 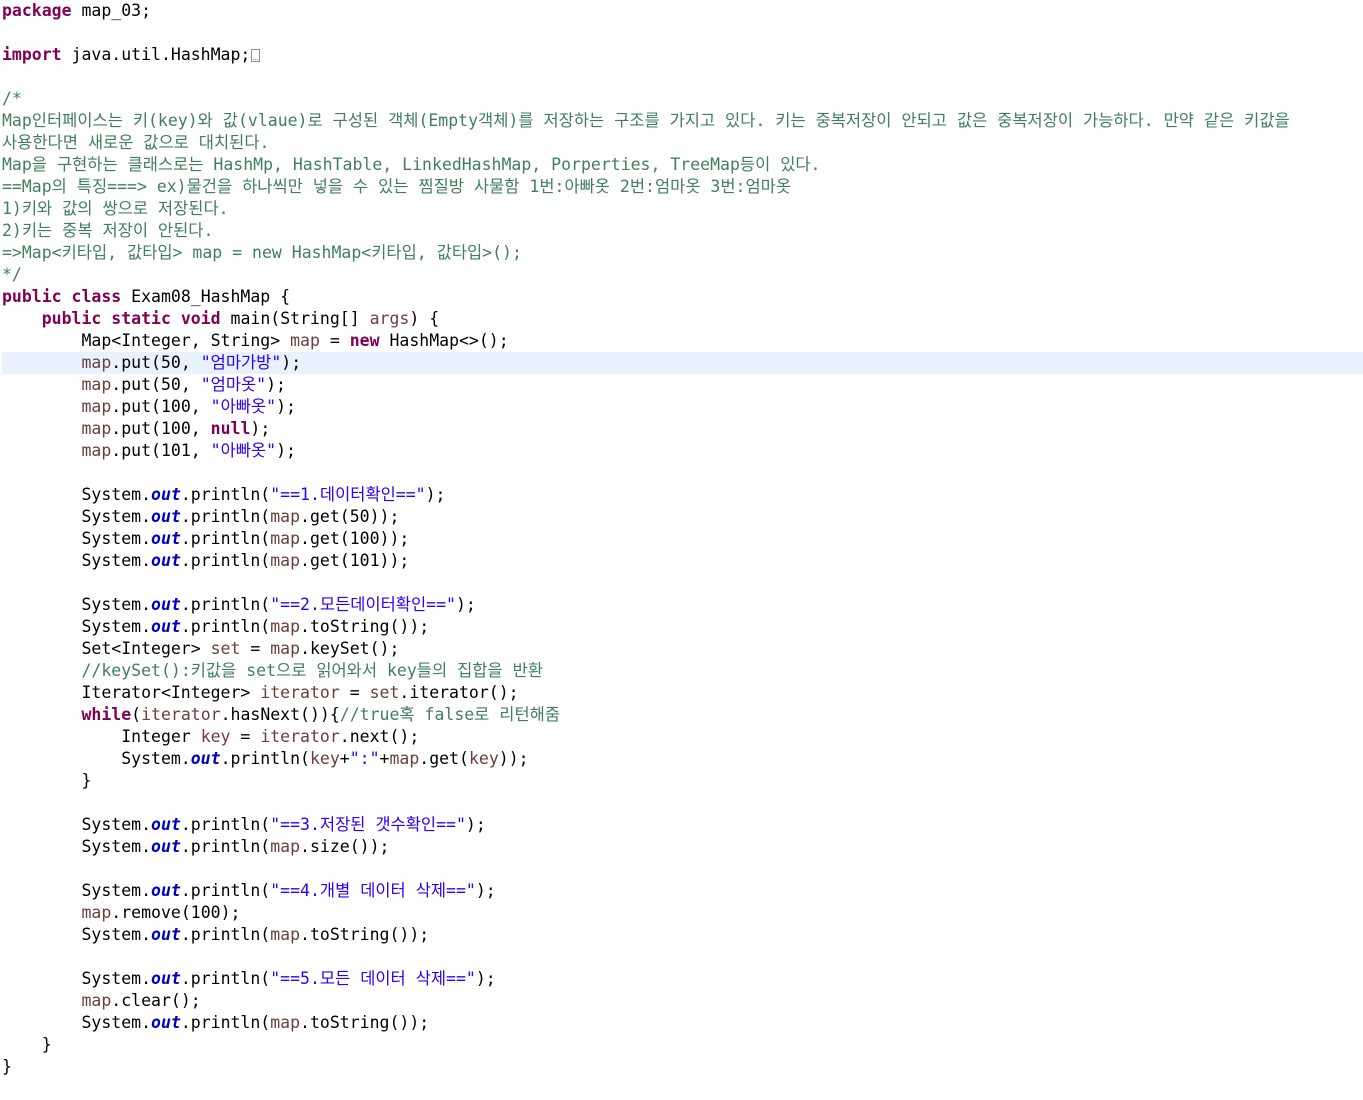 I want to click on code-text: .get(100));, so click(x=355, y=538).